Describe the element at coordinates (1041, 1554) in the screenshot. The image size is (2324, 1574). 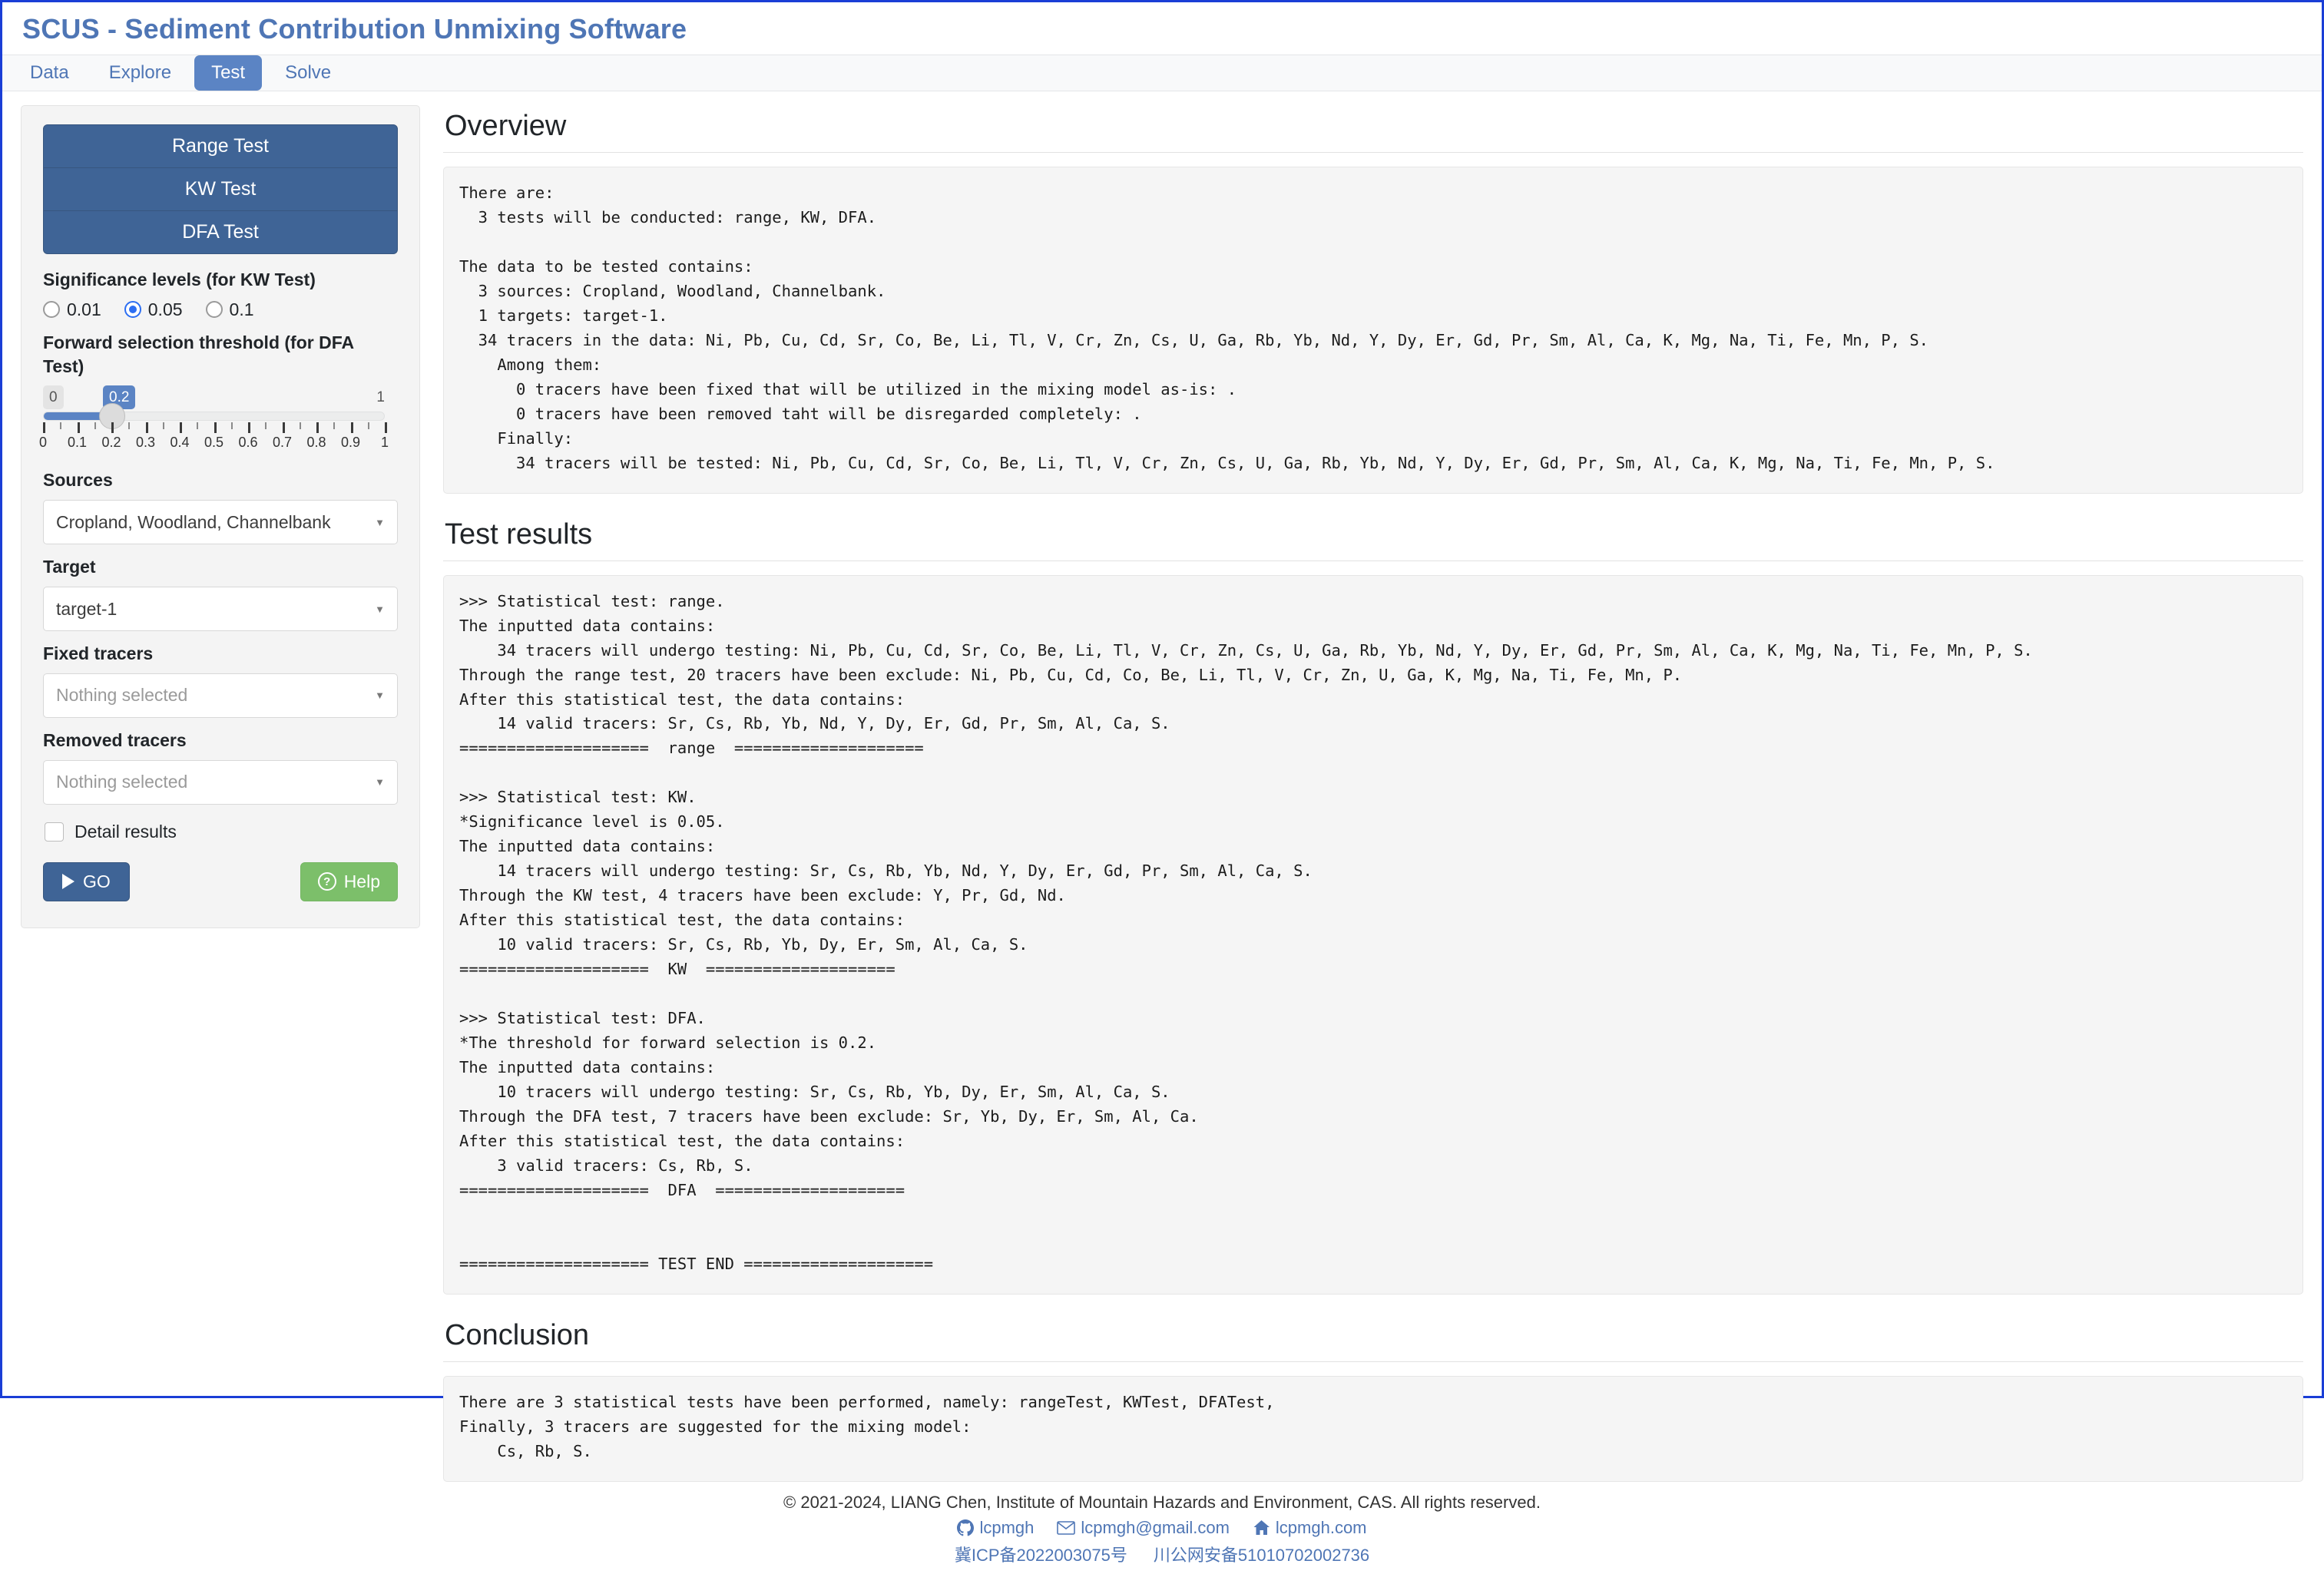
I see `icp-link: 冀ICP备2022003075号` at that location.